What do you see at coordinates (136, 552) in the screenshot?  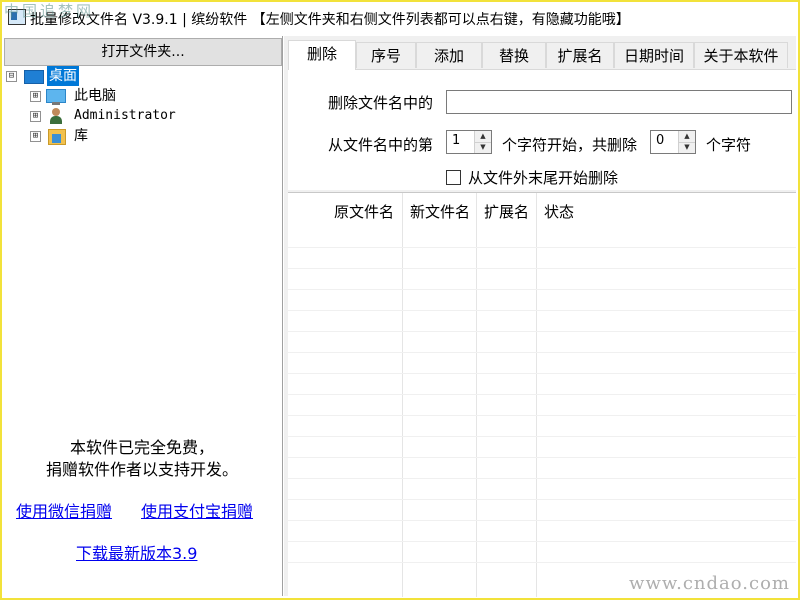 I see `download-latest-link: 下载最新版本3.9` at bounding box center [136, 552].